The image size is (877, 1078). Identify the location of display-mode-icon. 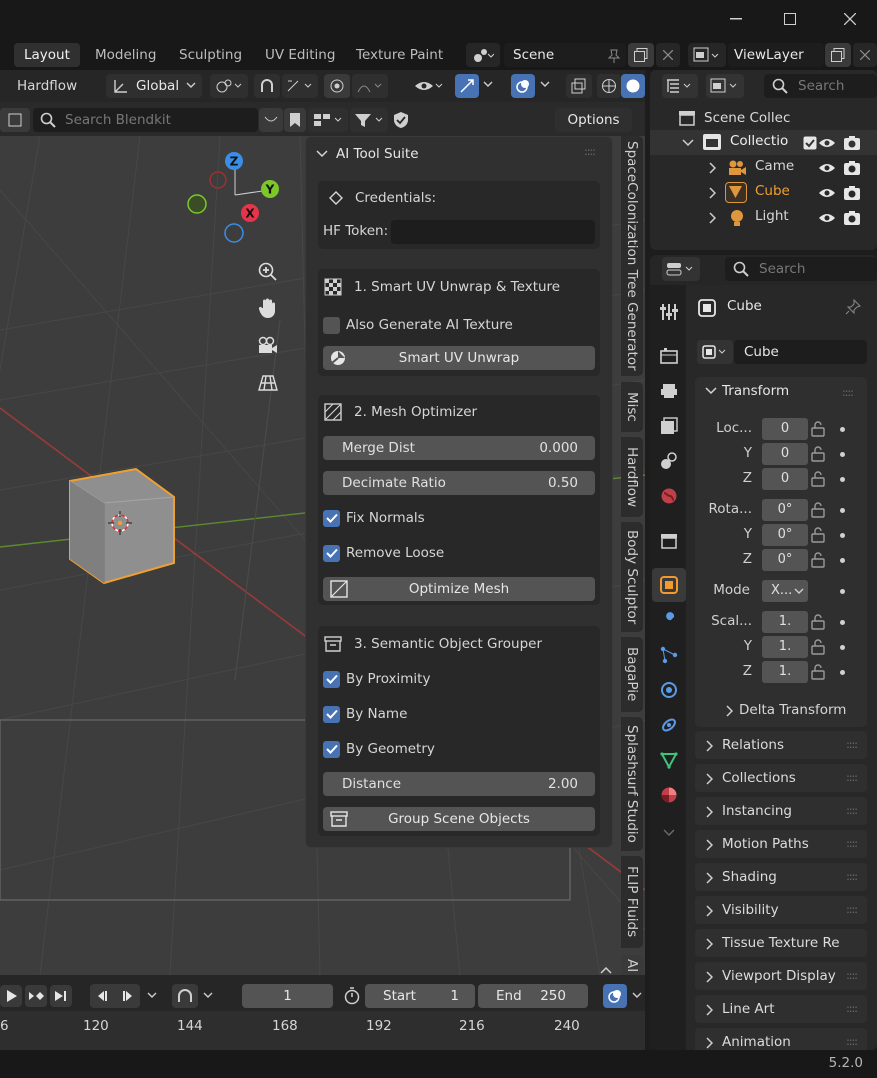
(680, 86).